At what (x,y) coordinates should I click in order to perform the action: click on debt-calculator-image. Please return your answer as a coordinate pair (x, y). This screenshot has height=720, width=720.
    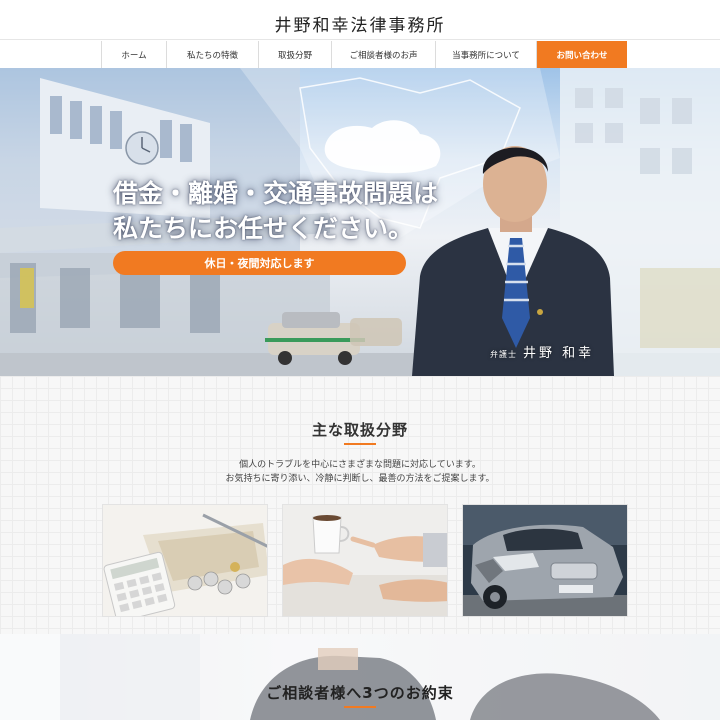
    Looking at the image, I should click on (185, 560).